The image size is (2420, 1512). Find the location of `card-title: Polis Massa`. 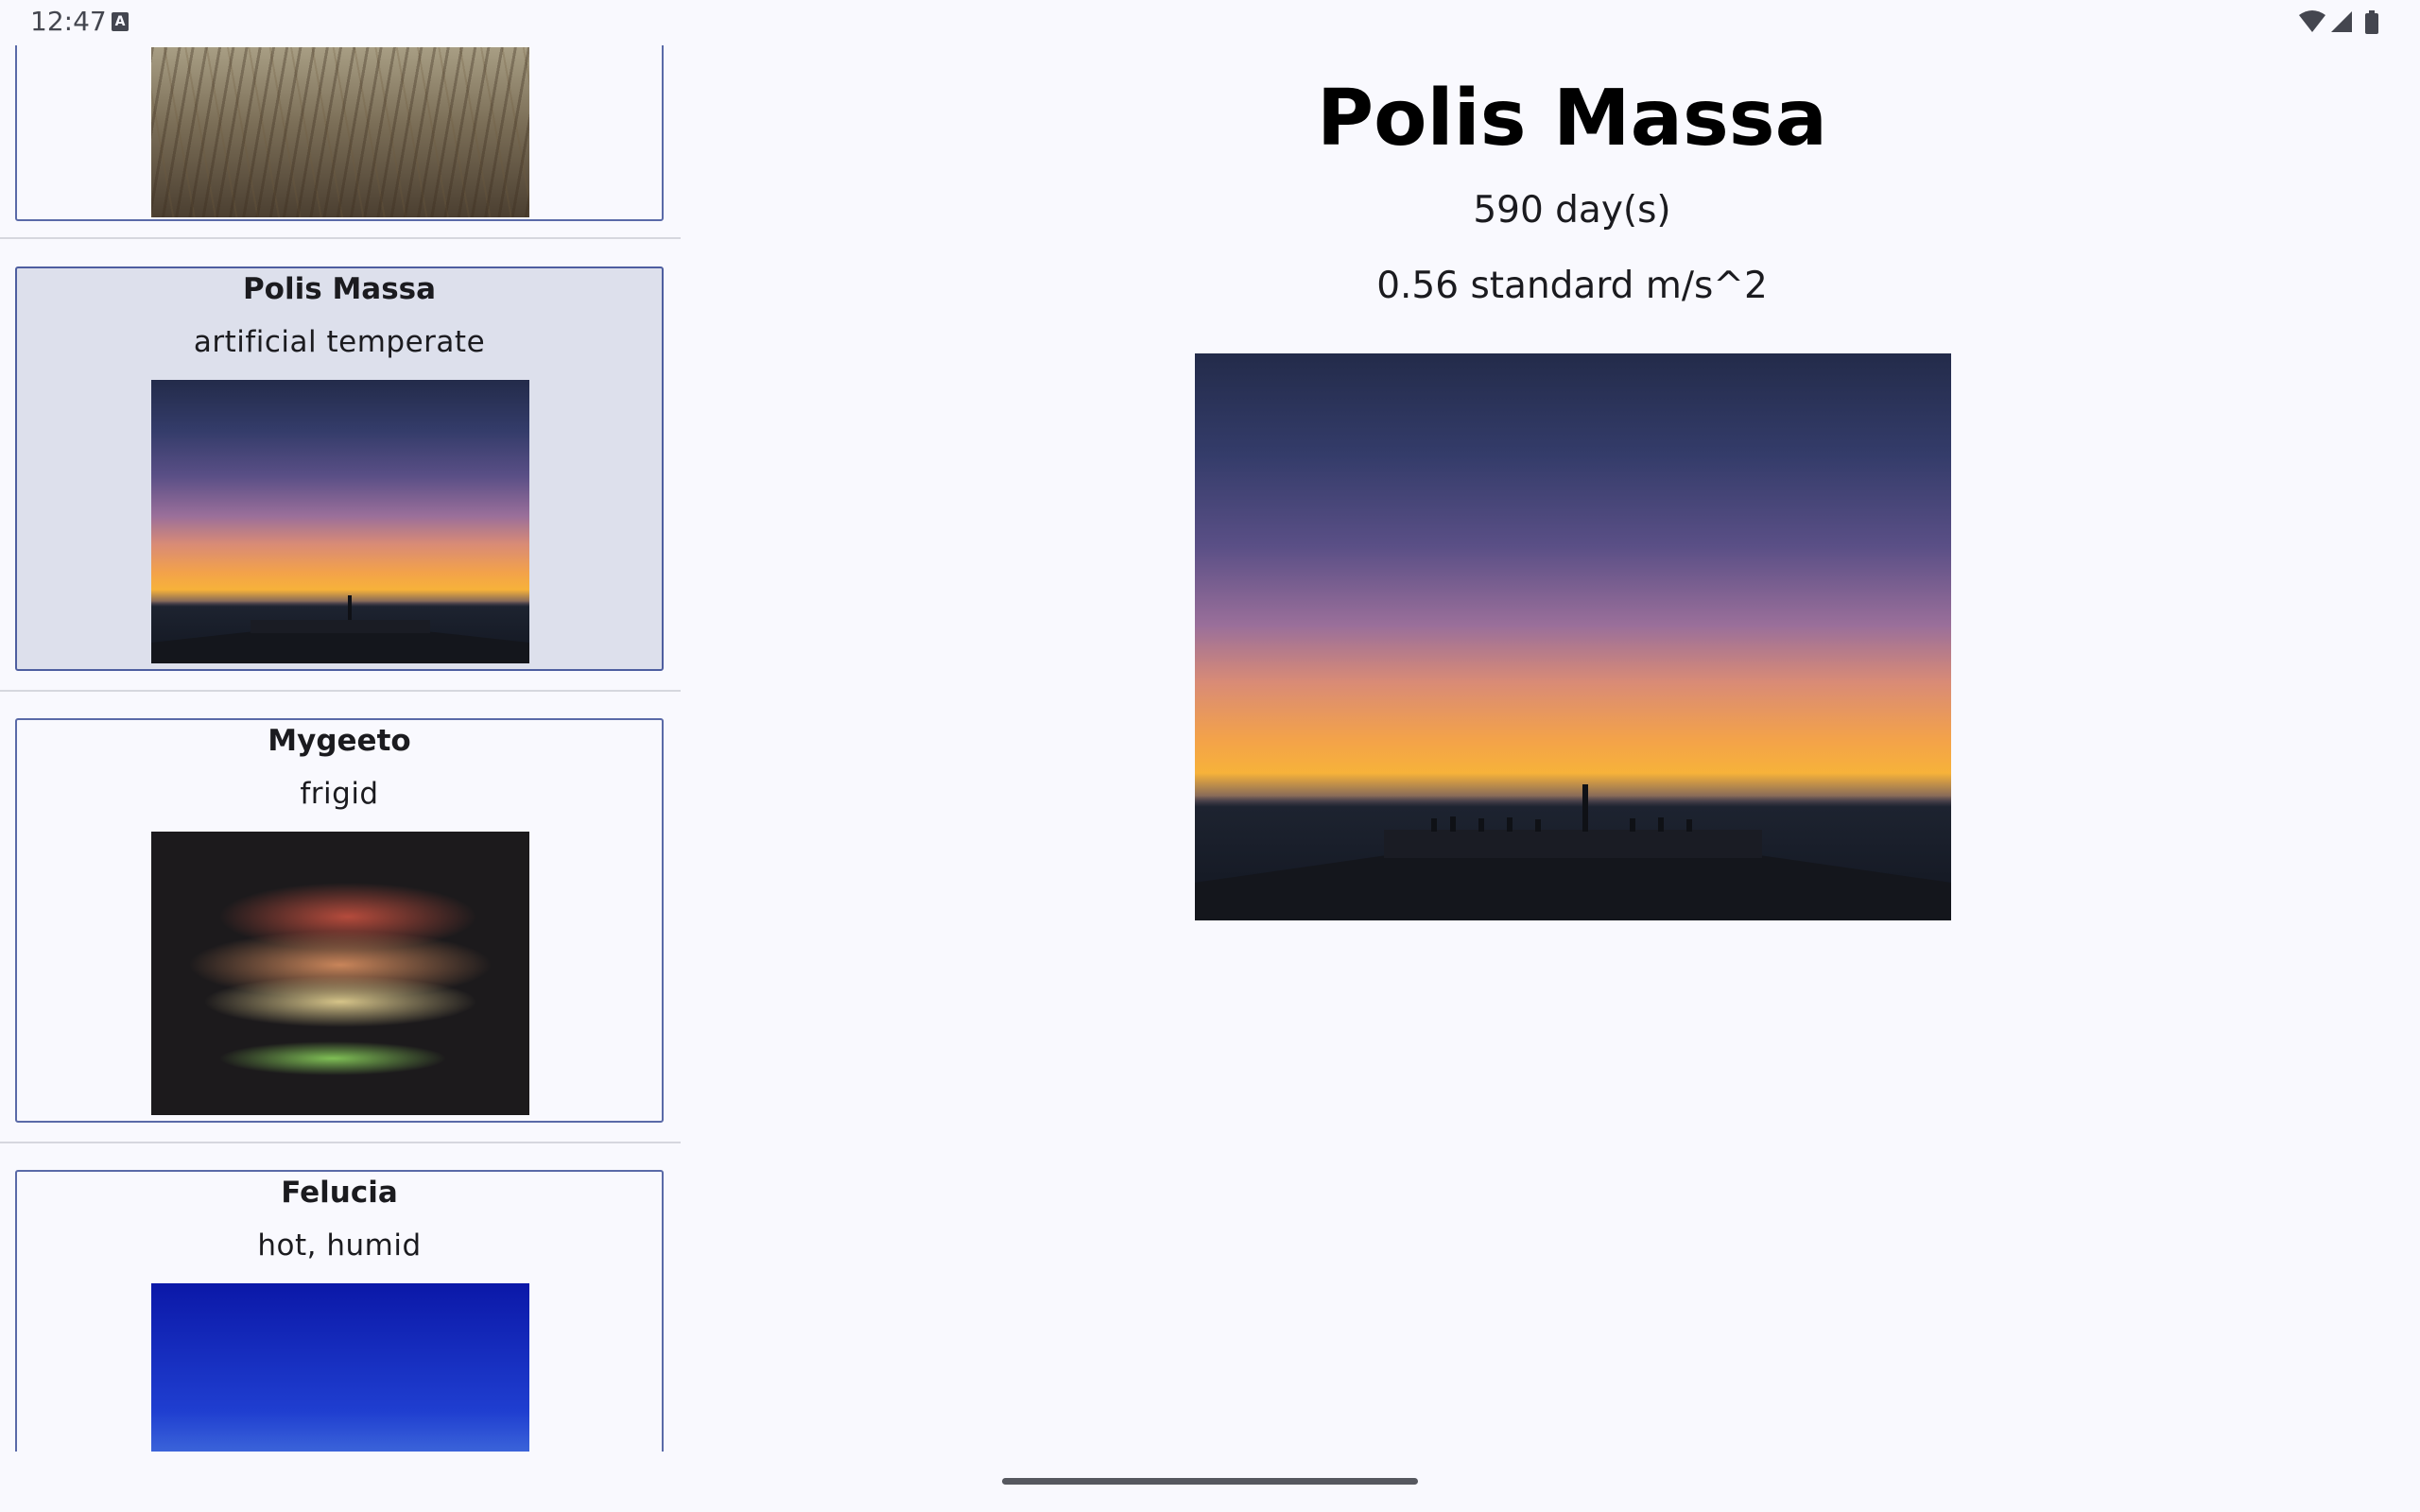

card-title: Polis Massa is located at coordinates (339, 289).